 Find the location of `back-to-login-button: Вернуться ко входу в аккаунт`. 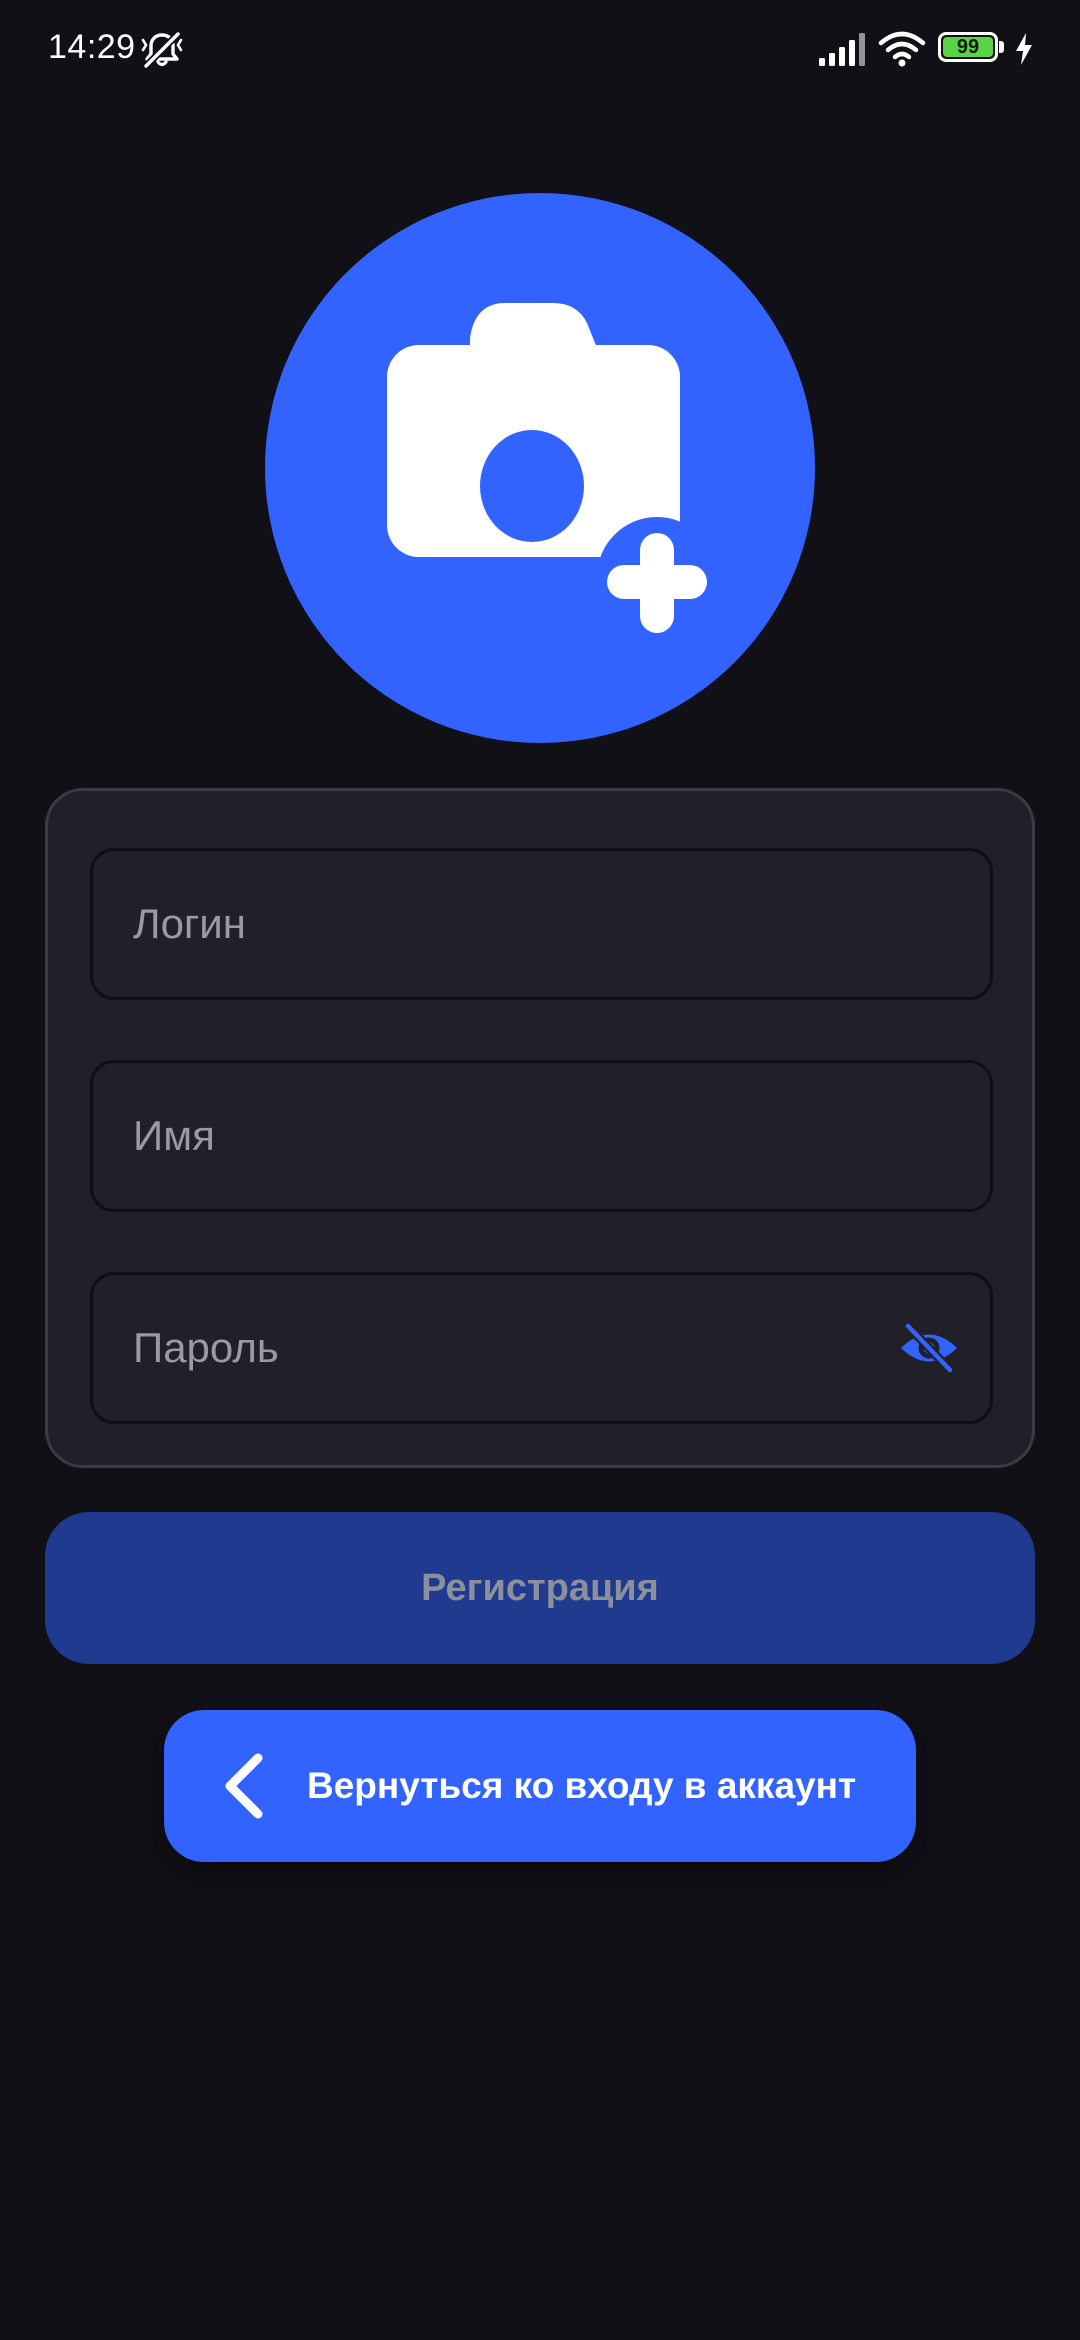

back-to-login-button: Вернуться ко входу в аккаунт is located at coordinates (540, 1786).